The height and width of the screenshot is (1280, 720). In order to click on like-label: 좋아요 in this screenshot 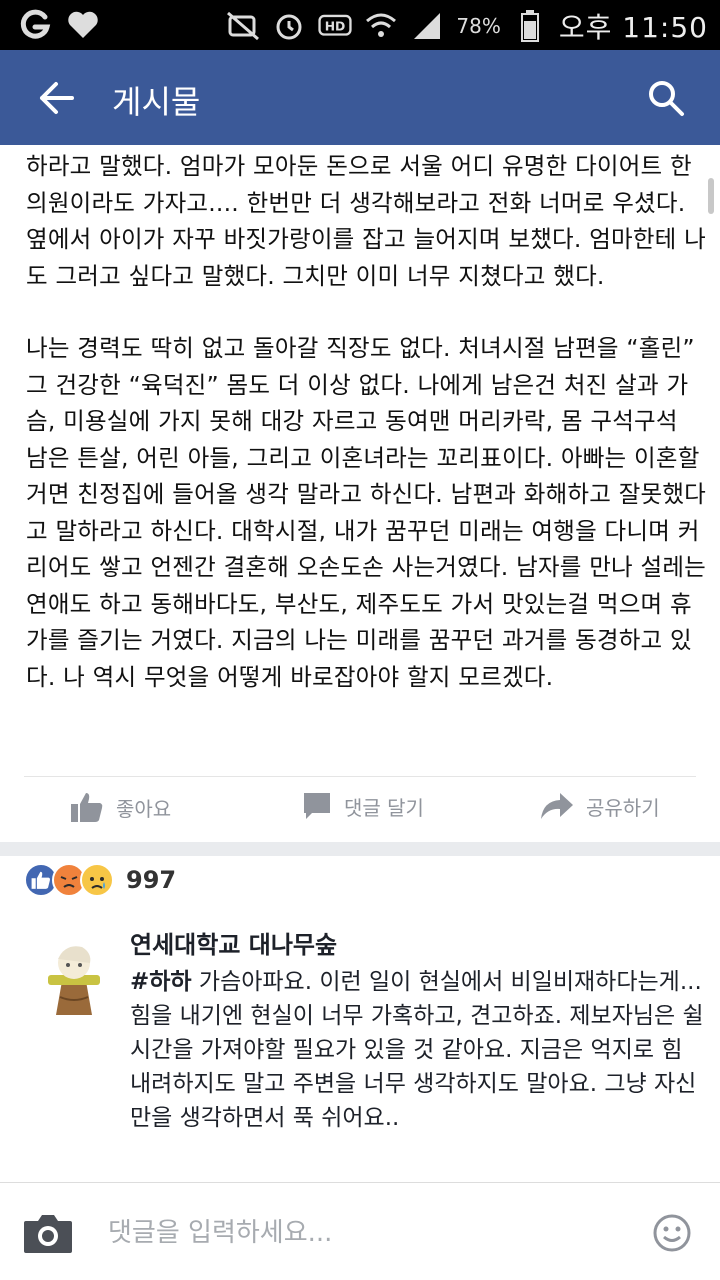, I will do `click(144, 808)`.